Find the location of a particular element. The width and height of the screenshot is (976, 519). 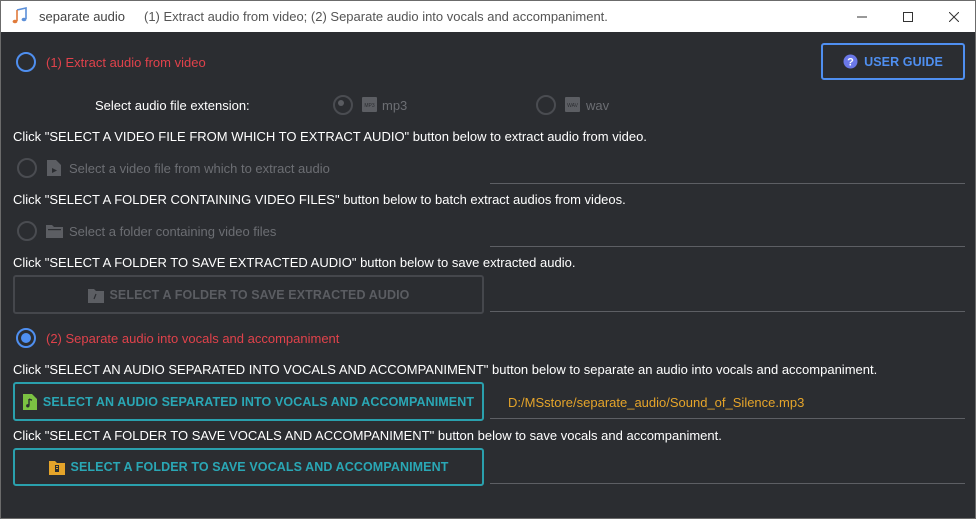

ext-wav-label: wav is located at coordinates (598, 105).